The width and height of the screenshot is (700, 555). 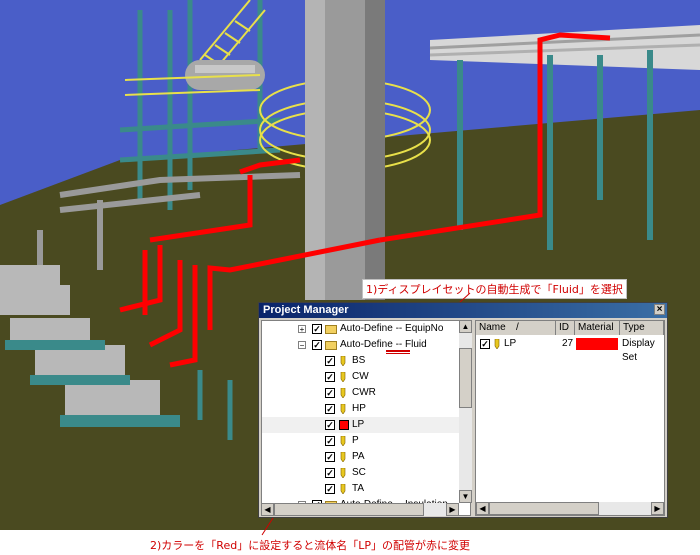 I want to click on column-header-type: Type, so click(x=642, y=328).